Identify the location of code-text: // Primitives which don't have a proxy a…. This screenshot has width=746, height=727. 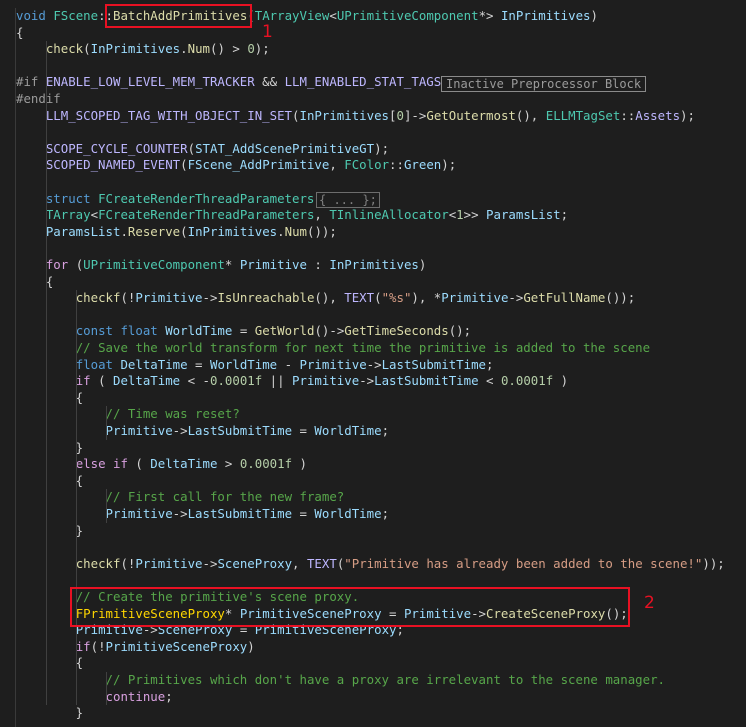
(385, 679).